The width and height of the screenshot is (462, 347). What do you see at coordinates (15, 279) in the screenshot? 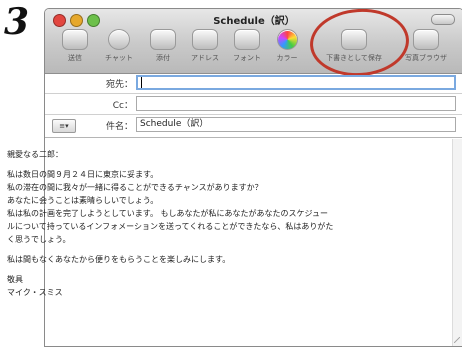
I see `signoff: 敬具` at bounding box center [15, 279].